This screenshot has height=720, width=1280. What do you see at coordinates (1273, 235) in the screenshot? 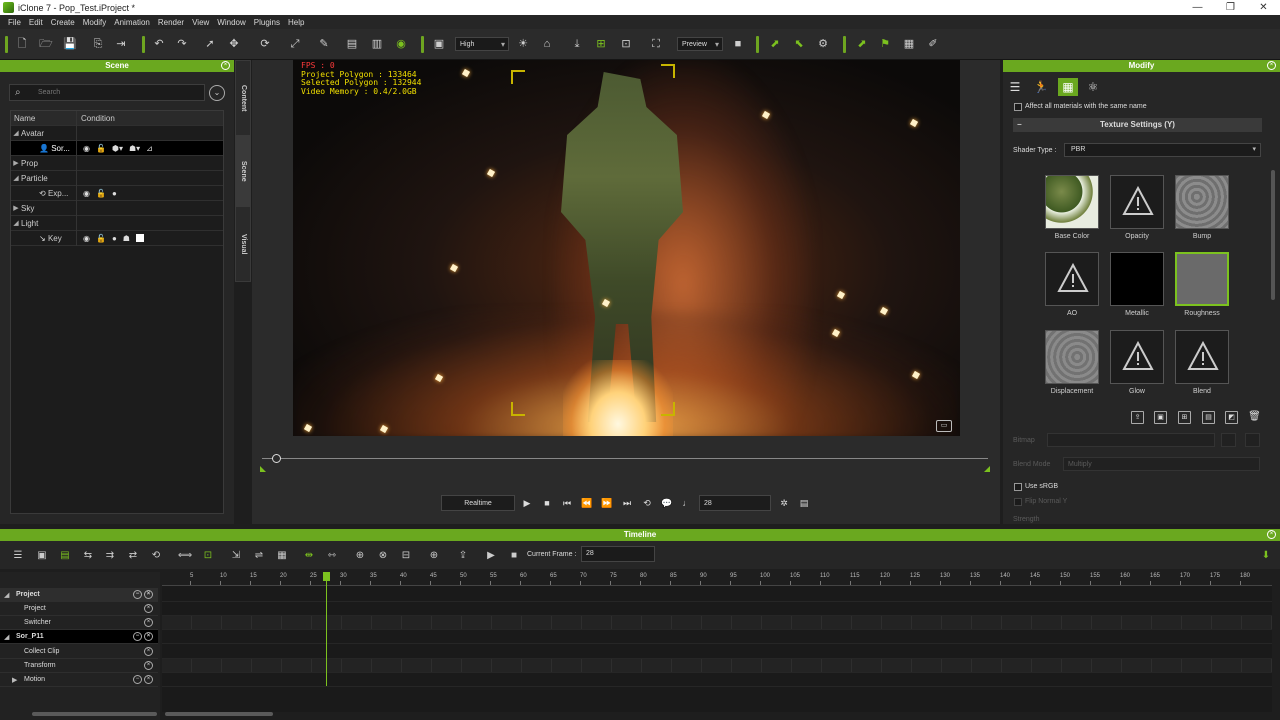
I see `modify-scrollbar` at bounding box center [1273, 235].